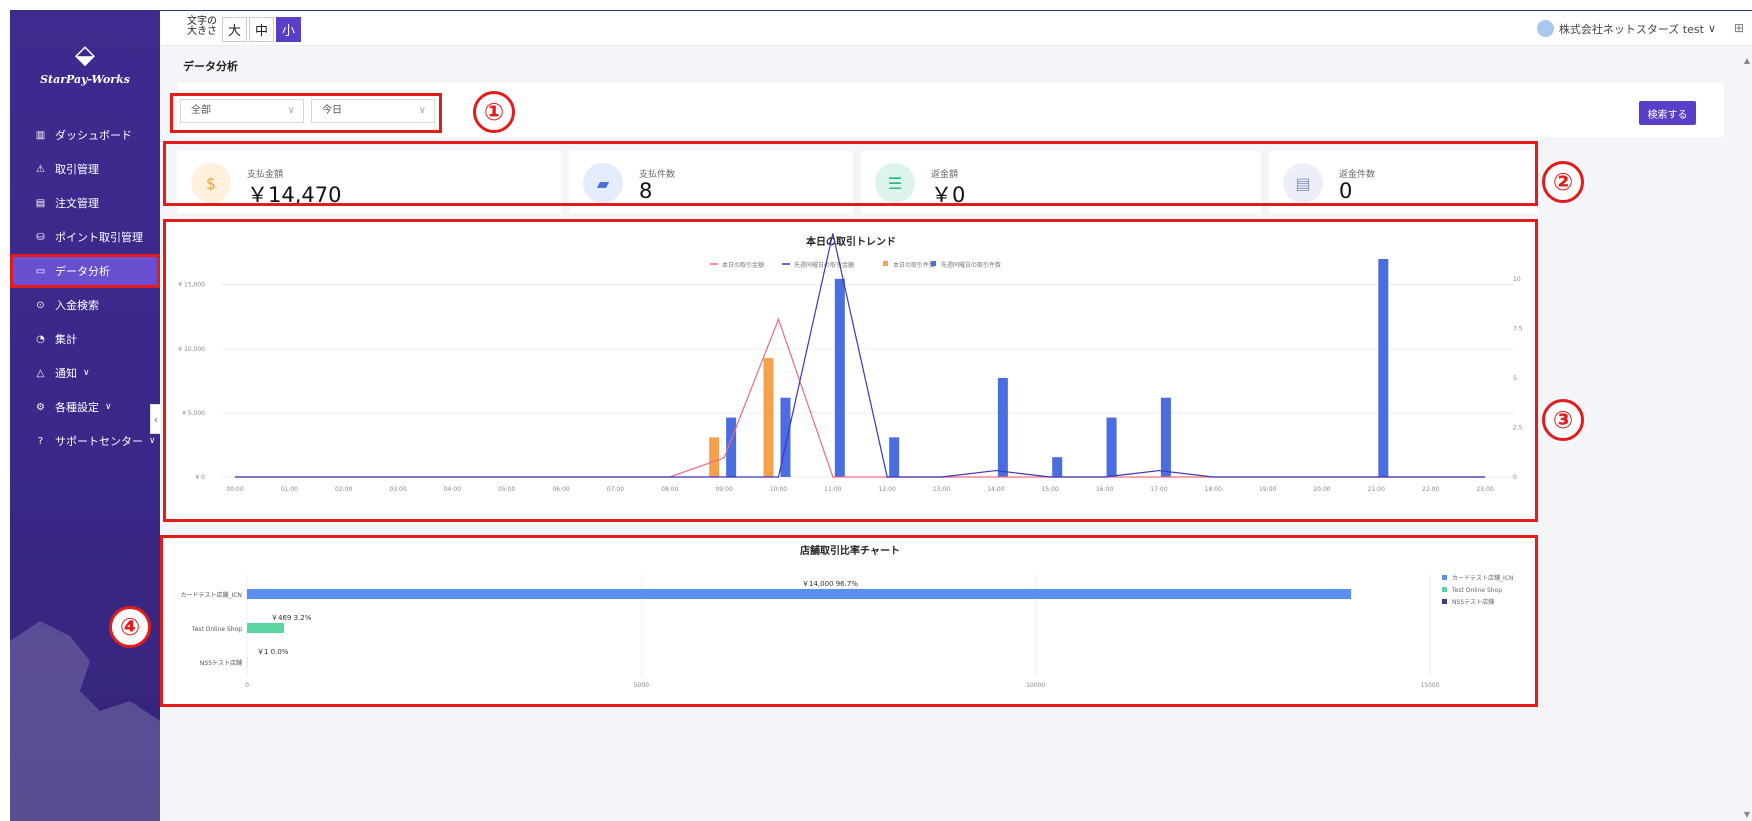 The image size is (1752, 821). I want to click on scroll-up-arrow: ▲, so click(1747, 60).